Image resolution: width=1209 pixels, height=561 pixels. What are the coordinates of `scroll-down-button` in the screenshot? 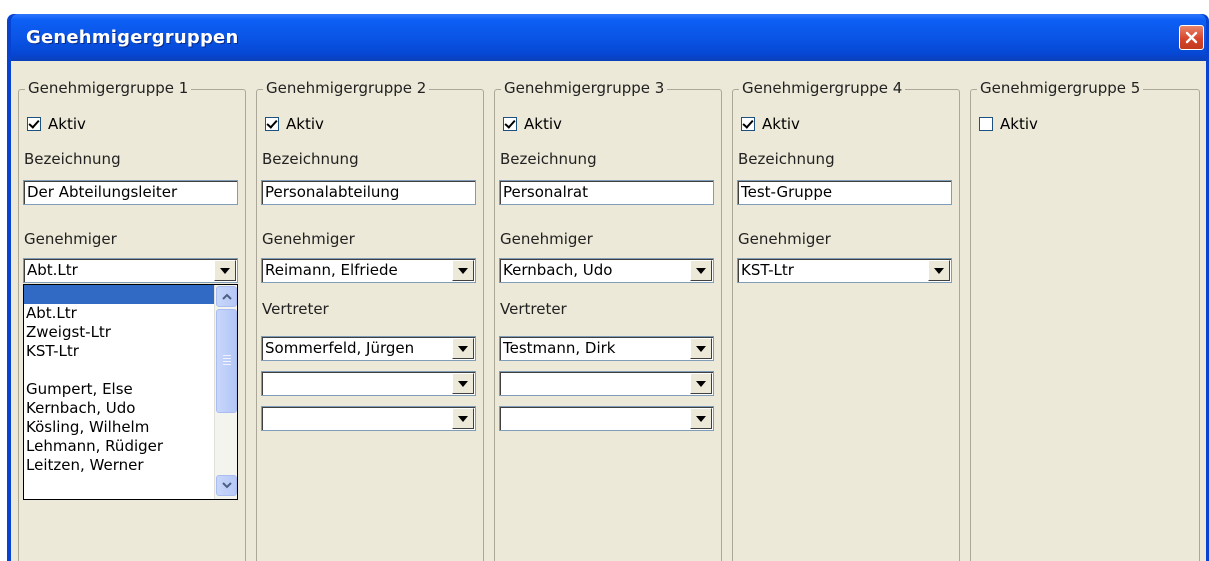 It's located at (226, 485).